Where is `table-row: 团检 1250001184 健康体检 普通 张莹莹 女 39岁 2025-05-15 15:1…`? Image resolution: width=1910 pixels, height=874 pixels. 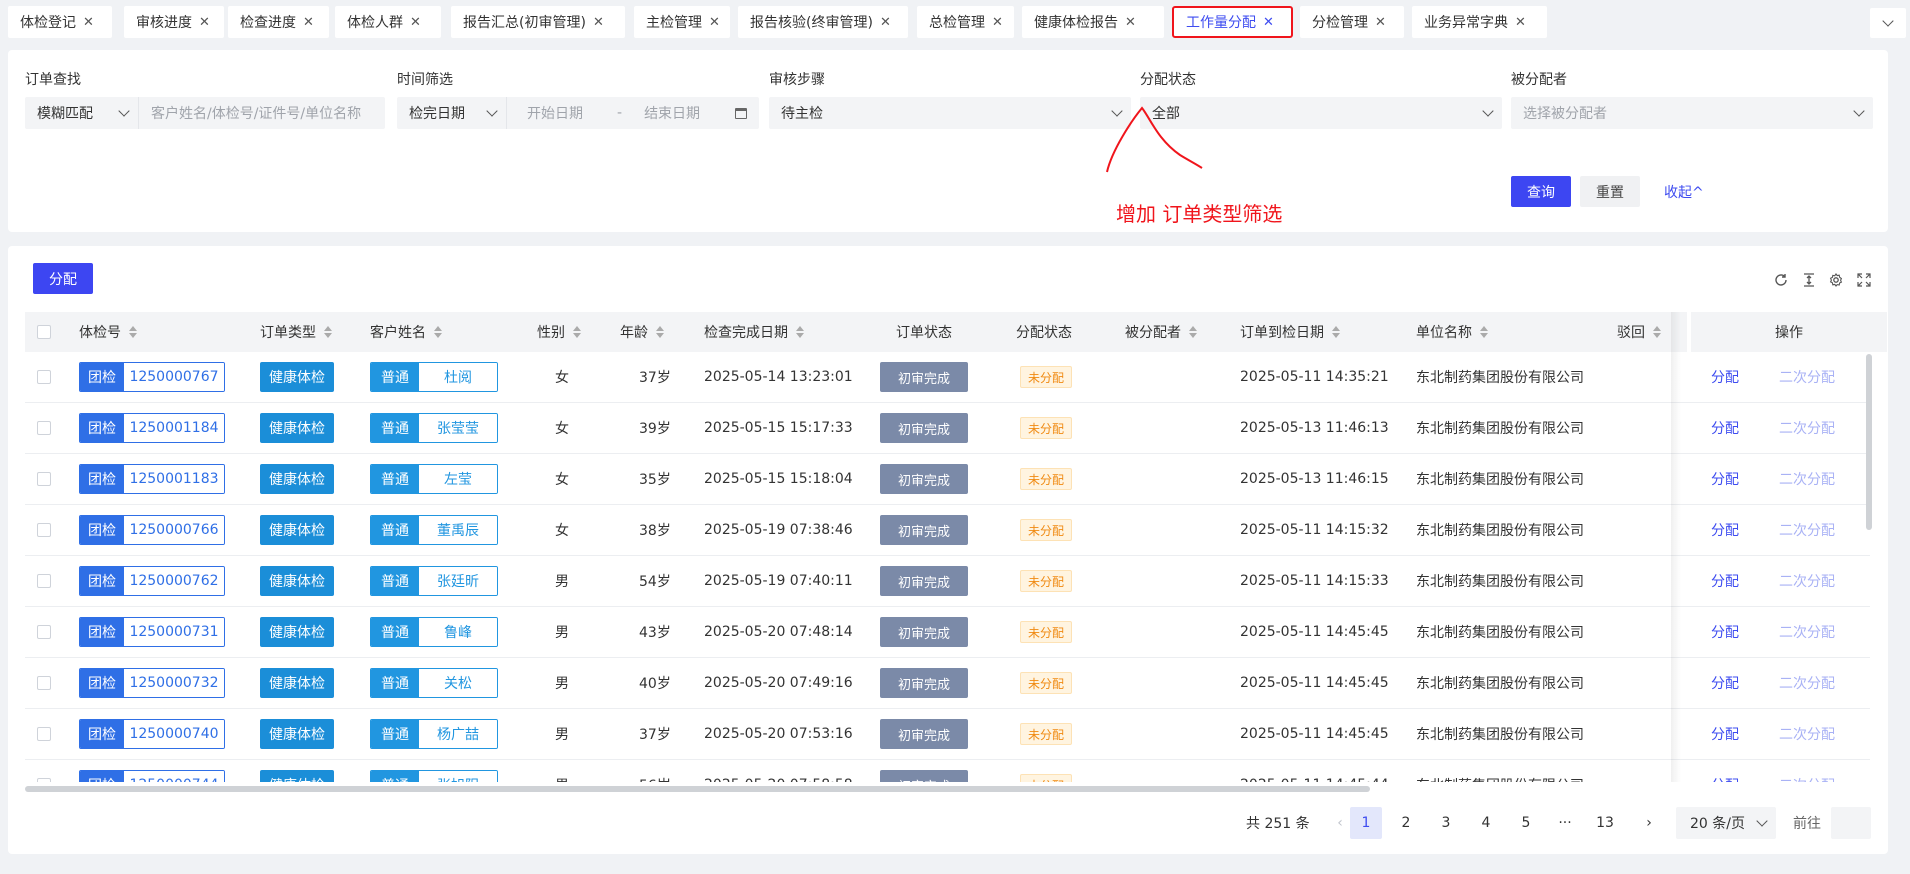 table-row: 团检 1250001184 健康体检 普通 张莹莹 女 39岁 2025-05-15 15:1… is located at coordinates (947, 428).